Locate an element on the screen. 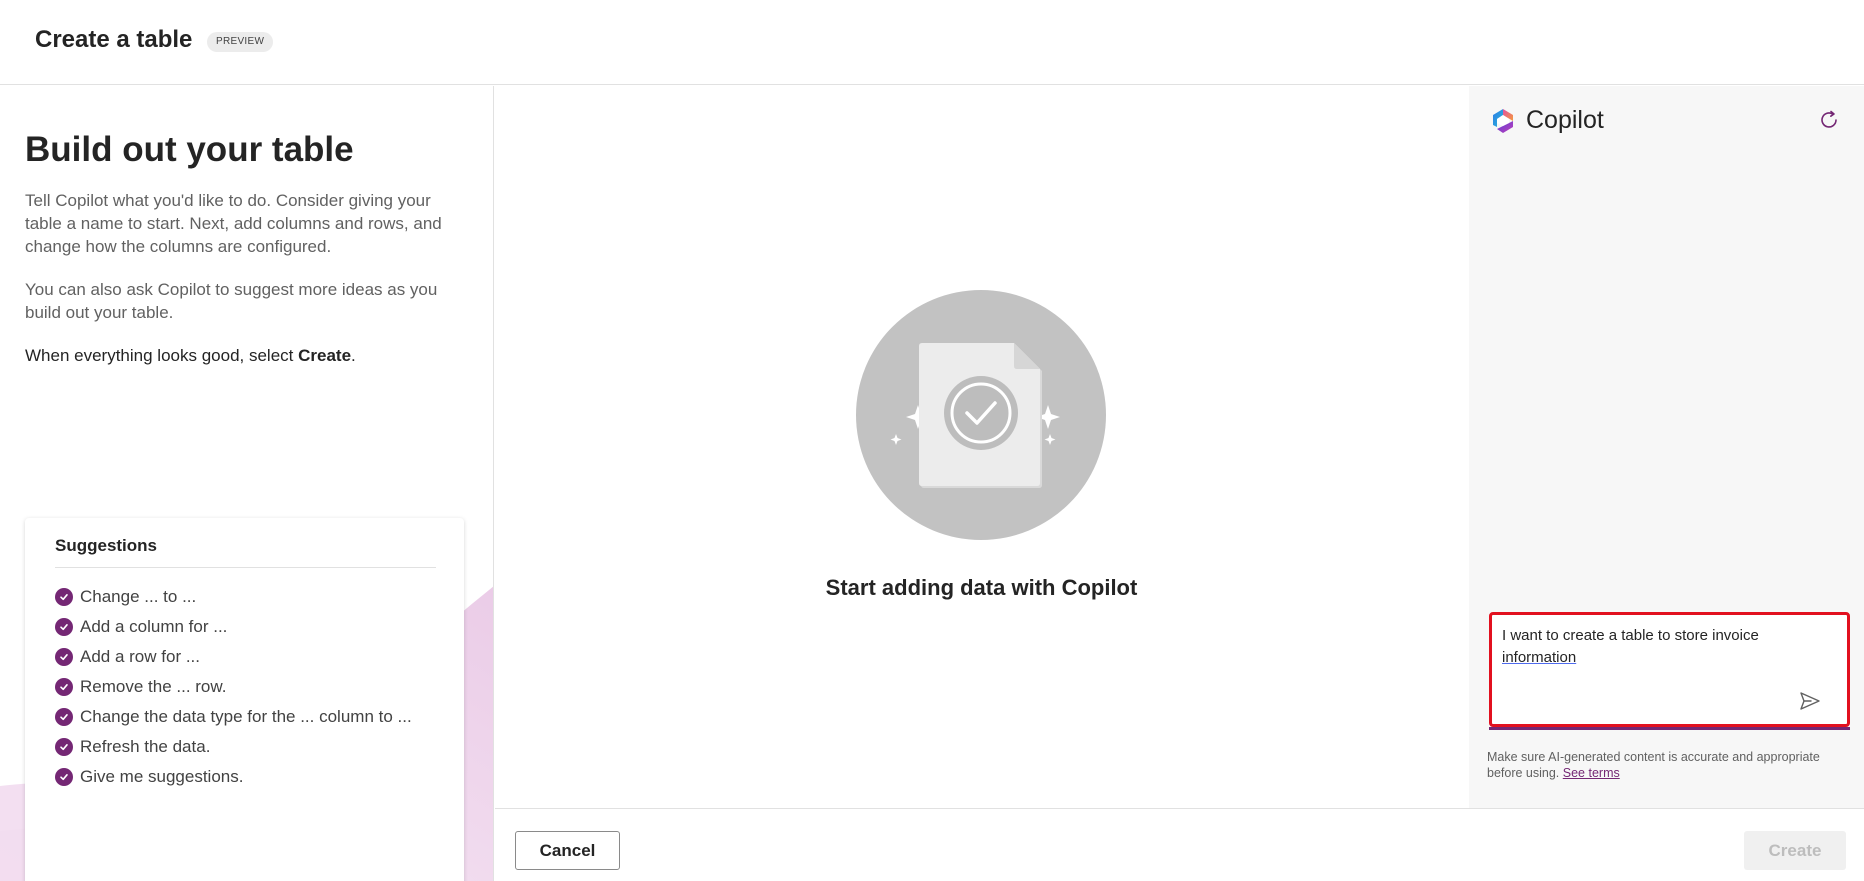  document-check-icon is located at coordinates (981, 415).